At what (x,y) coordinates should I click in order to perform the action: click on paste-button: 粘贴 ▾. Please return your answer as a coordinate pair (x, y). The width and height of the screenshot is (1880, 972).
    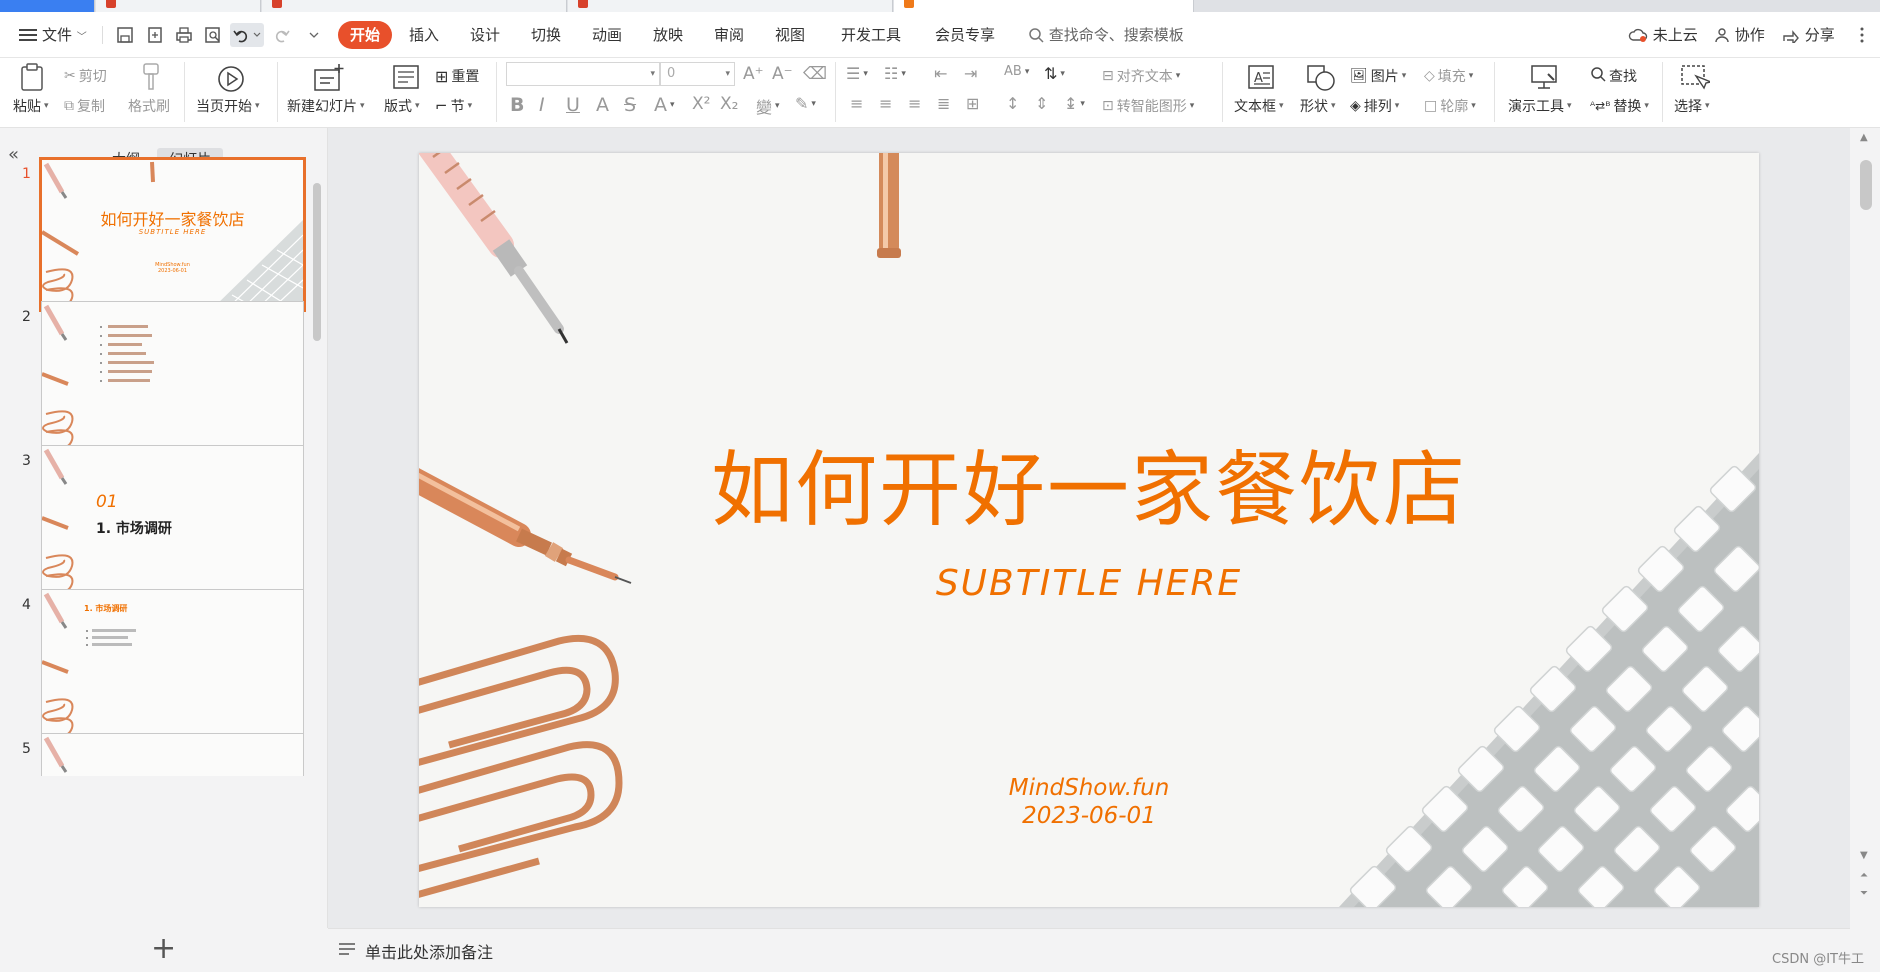
    Looking at the image, I should click on (31, 106).